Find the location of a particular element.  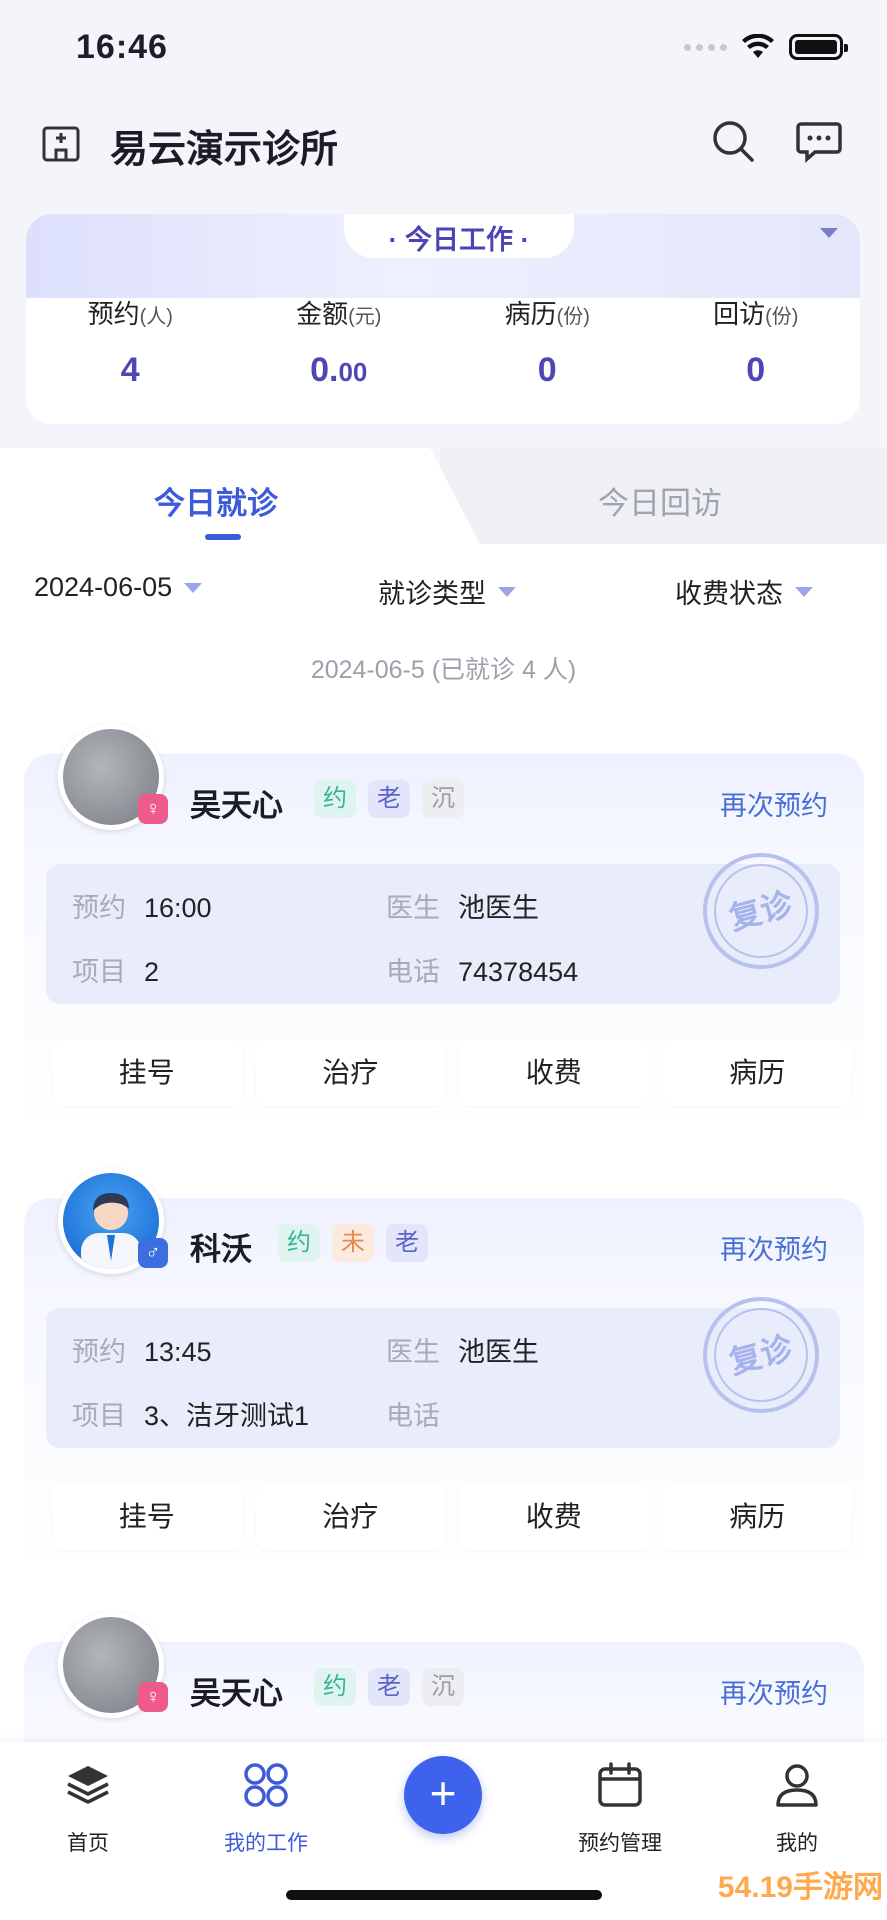

phone-label: 电话 is located at coordinates (413, 1416).